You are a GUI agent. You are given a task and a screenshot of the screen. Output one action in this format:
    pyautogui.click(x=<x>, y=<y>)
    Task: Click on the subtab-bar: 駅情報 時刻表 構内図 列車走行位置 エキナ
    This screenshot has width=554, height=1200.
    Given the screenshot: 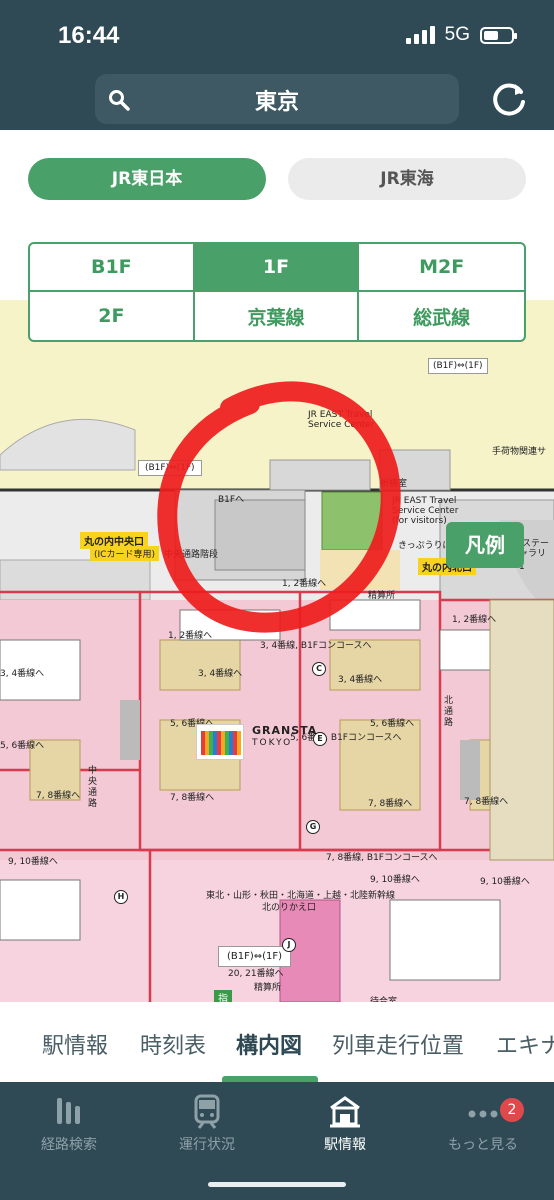 What is the action you would take?
    pyautogui.click(x=277, y=1042)
    